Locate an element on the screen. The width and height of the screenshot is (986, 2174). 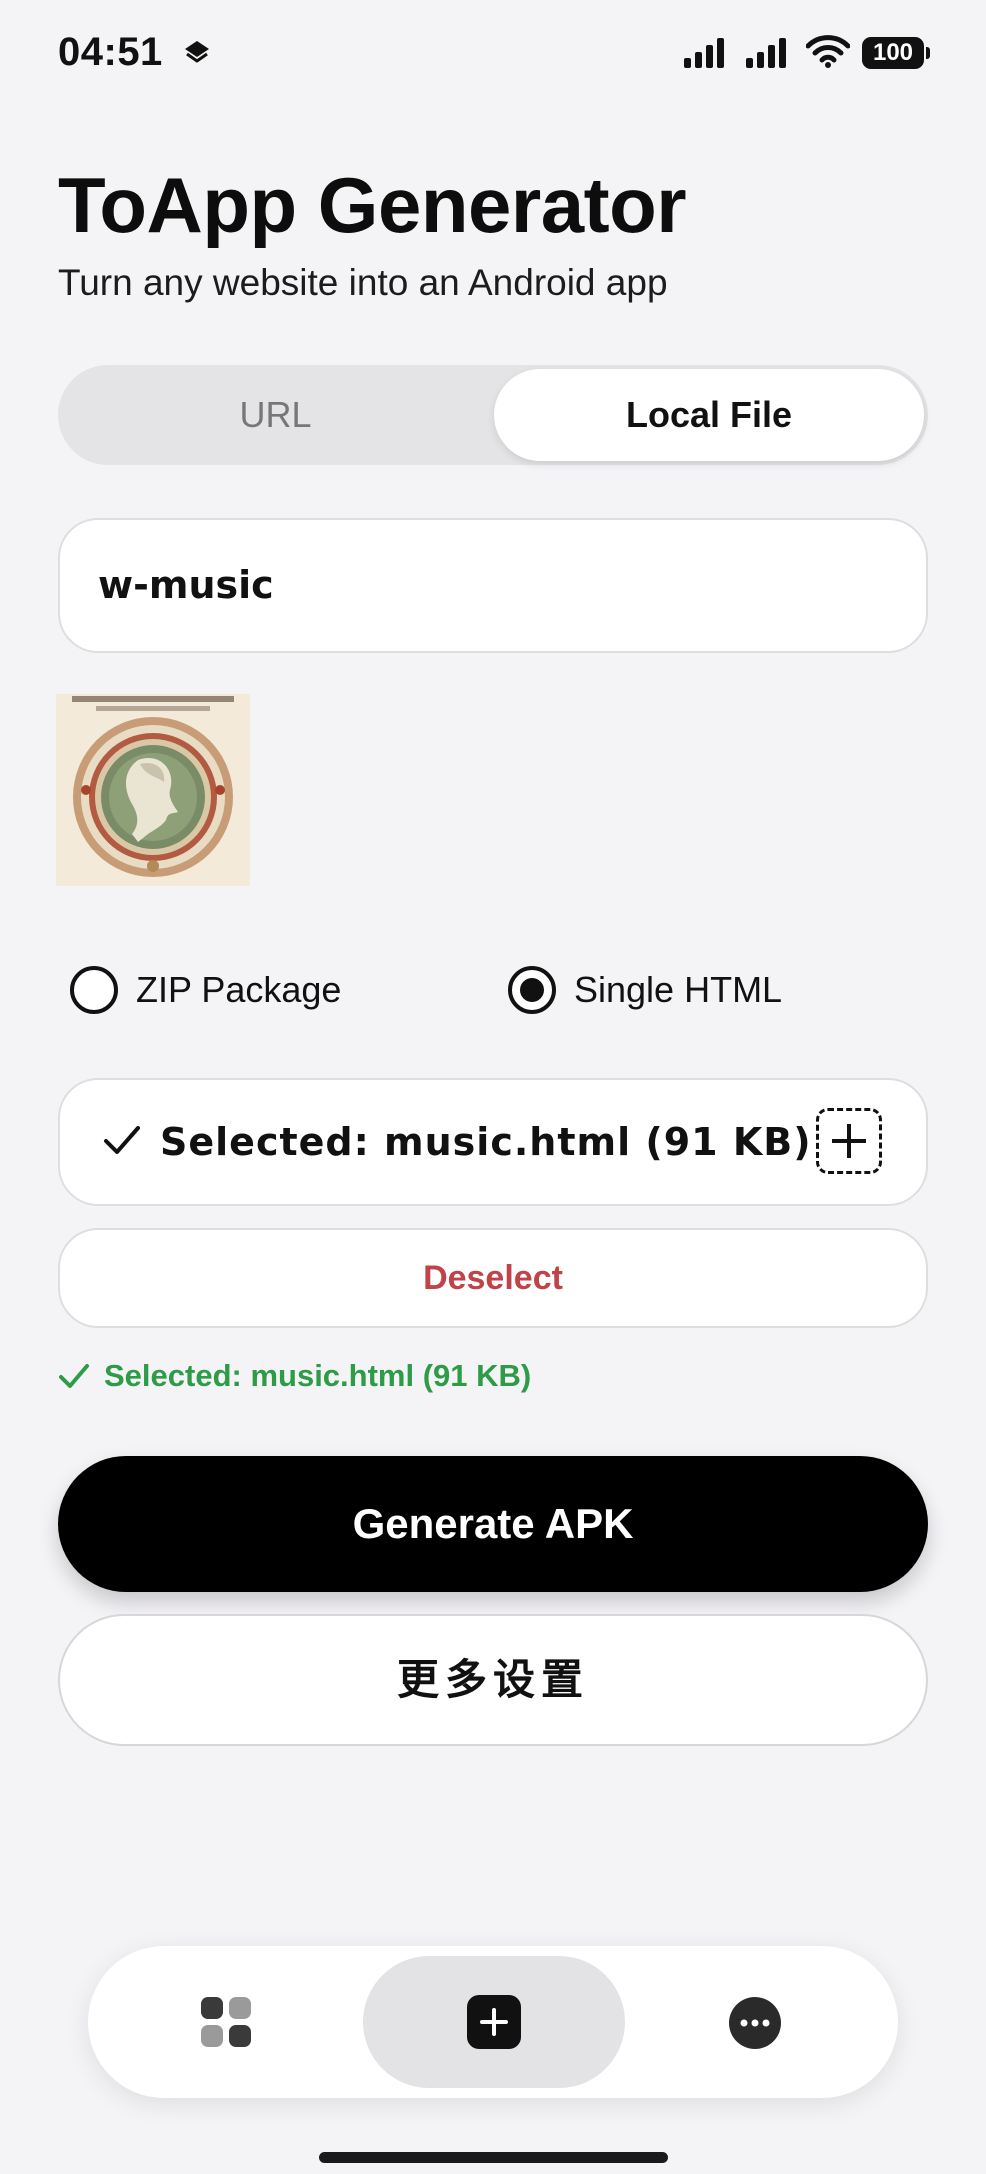
radio-single-html: Single HTML is located at coordinates (645, 990).